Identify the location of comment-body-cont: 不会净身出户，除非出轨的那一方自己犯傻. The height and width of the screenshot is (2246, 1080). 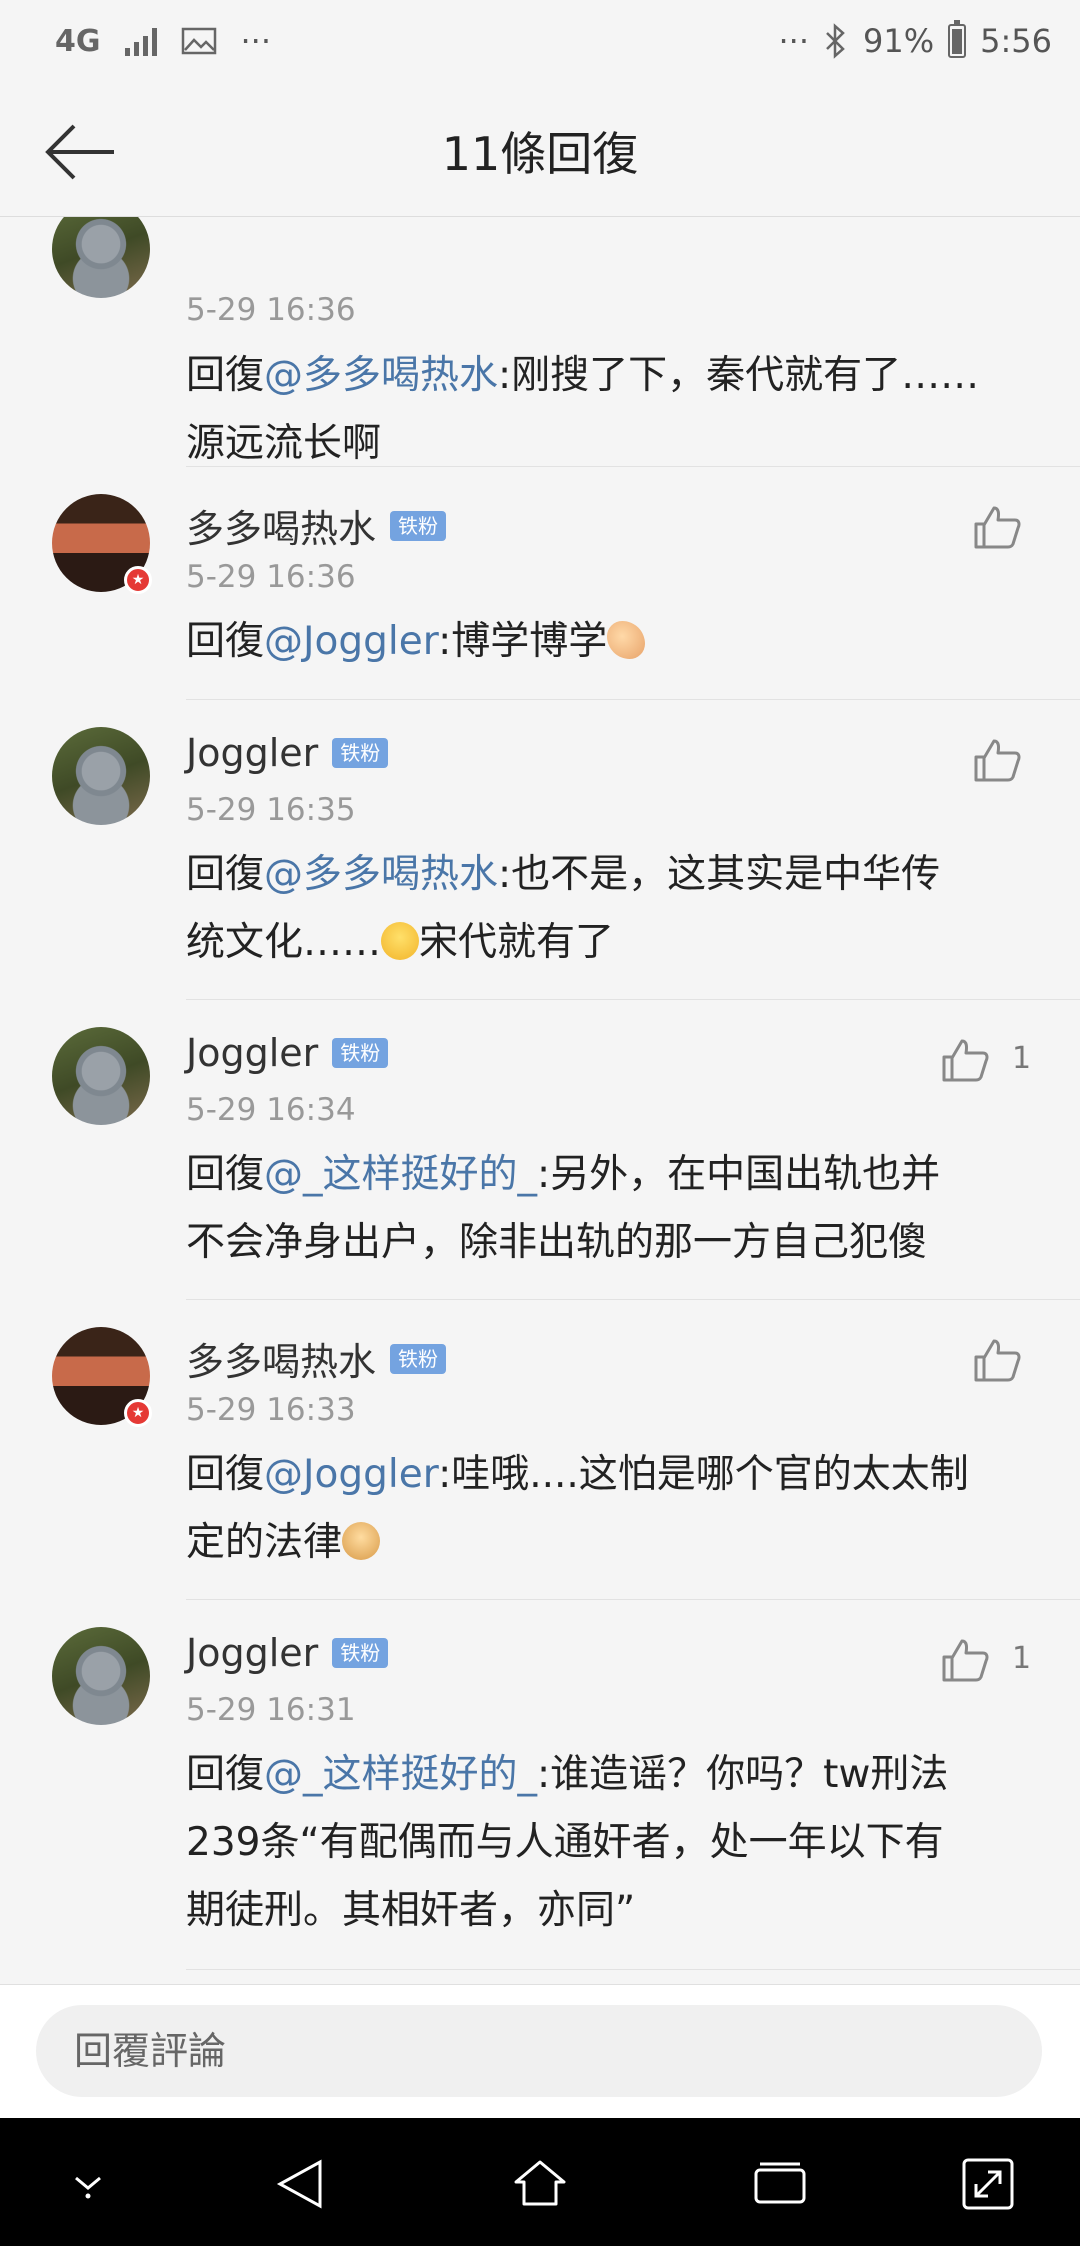
(557, 1242).